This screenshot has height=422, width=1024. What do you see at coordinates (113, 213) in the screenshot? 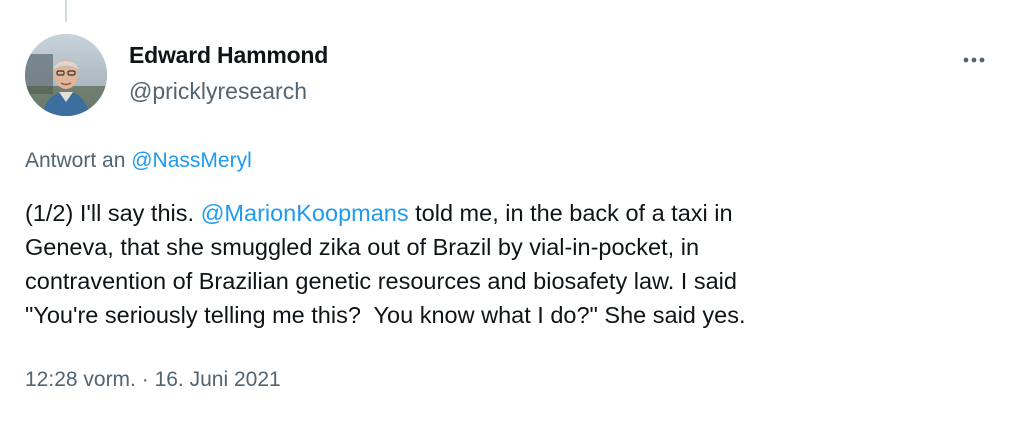
I see `tweet-text-part1: (1/2) I'll say this.` at bounding box center [113, 213].